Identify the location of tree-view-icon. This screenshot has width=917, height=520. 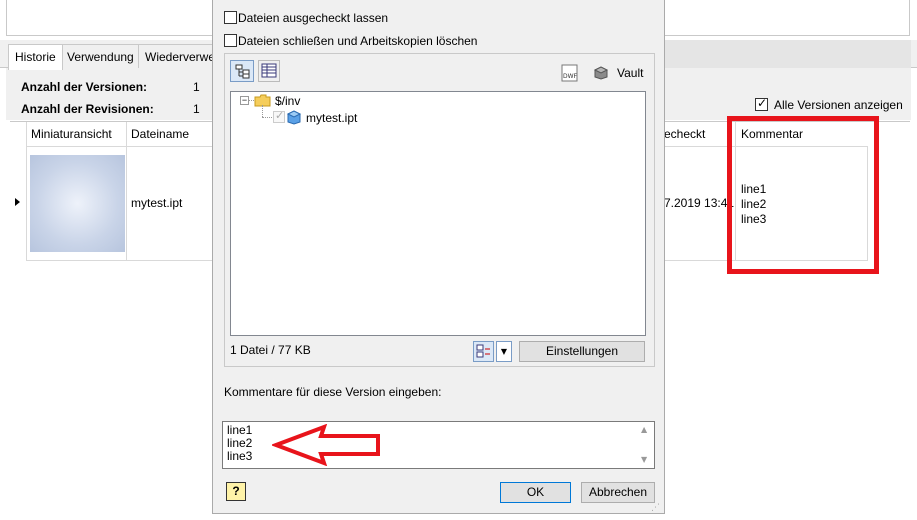
(242, 71).